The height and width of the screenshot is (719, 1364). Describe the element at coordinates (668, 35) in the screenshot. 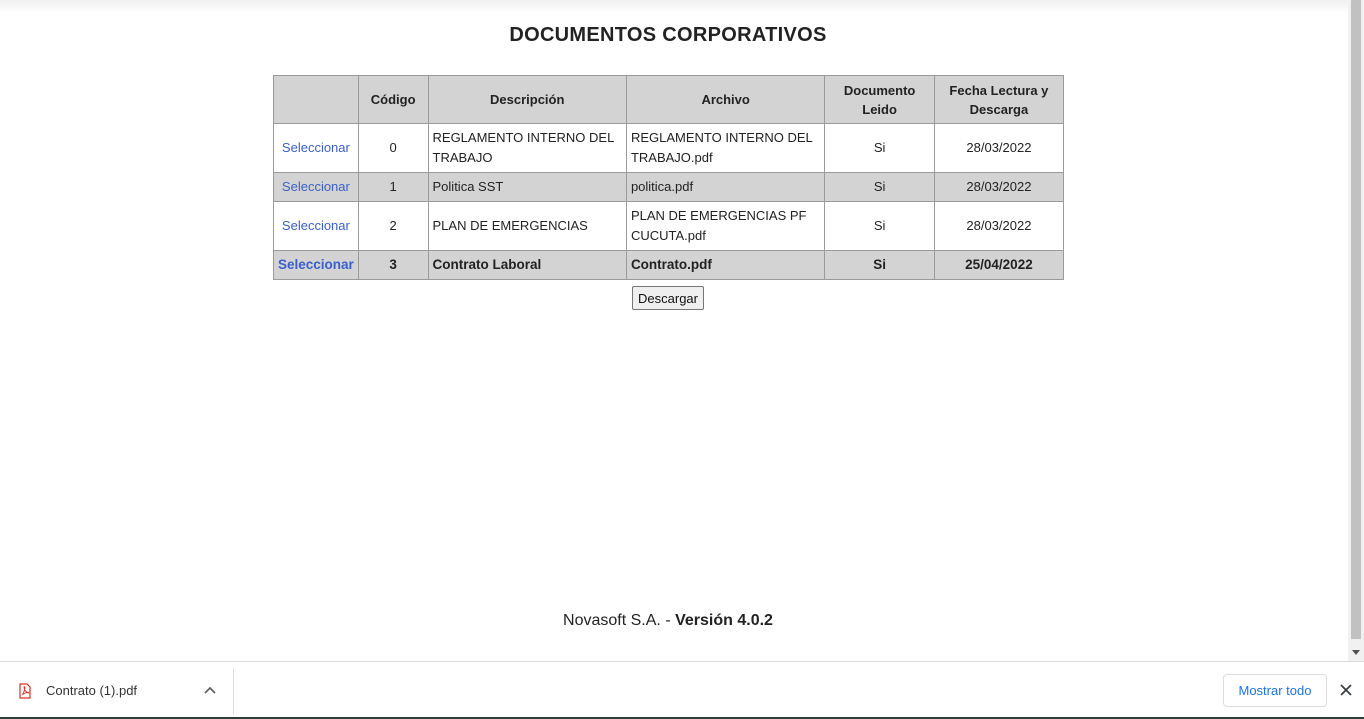

I see `page-title: DOCUMENTOS CORPORATIVOS` at that location.